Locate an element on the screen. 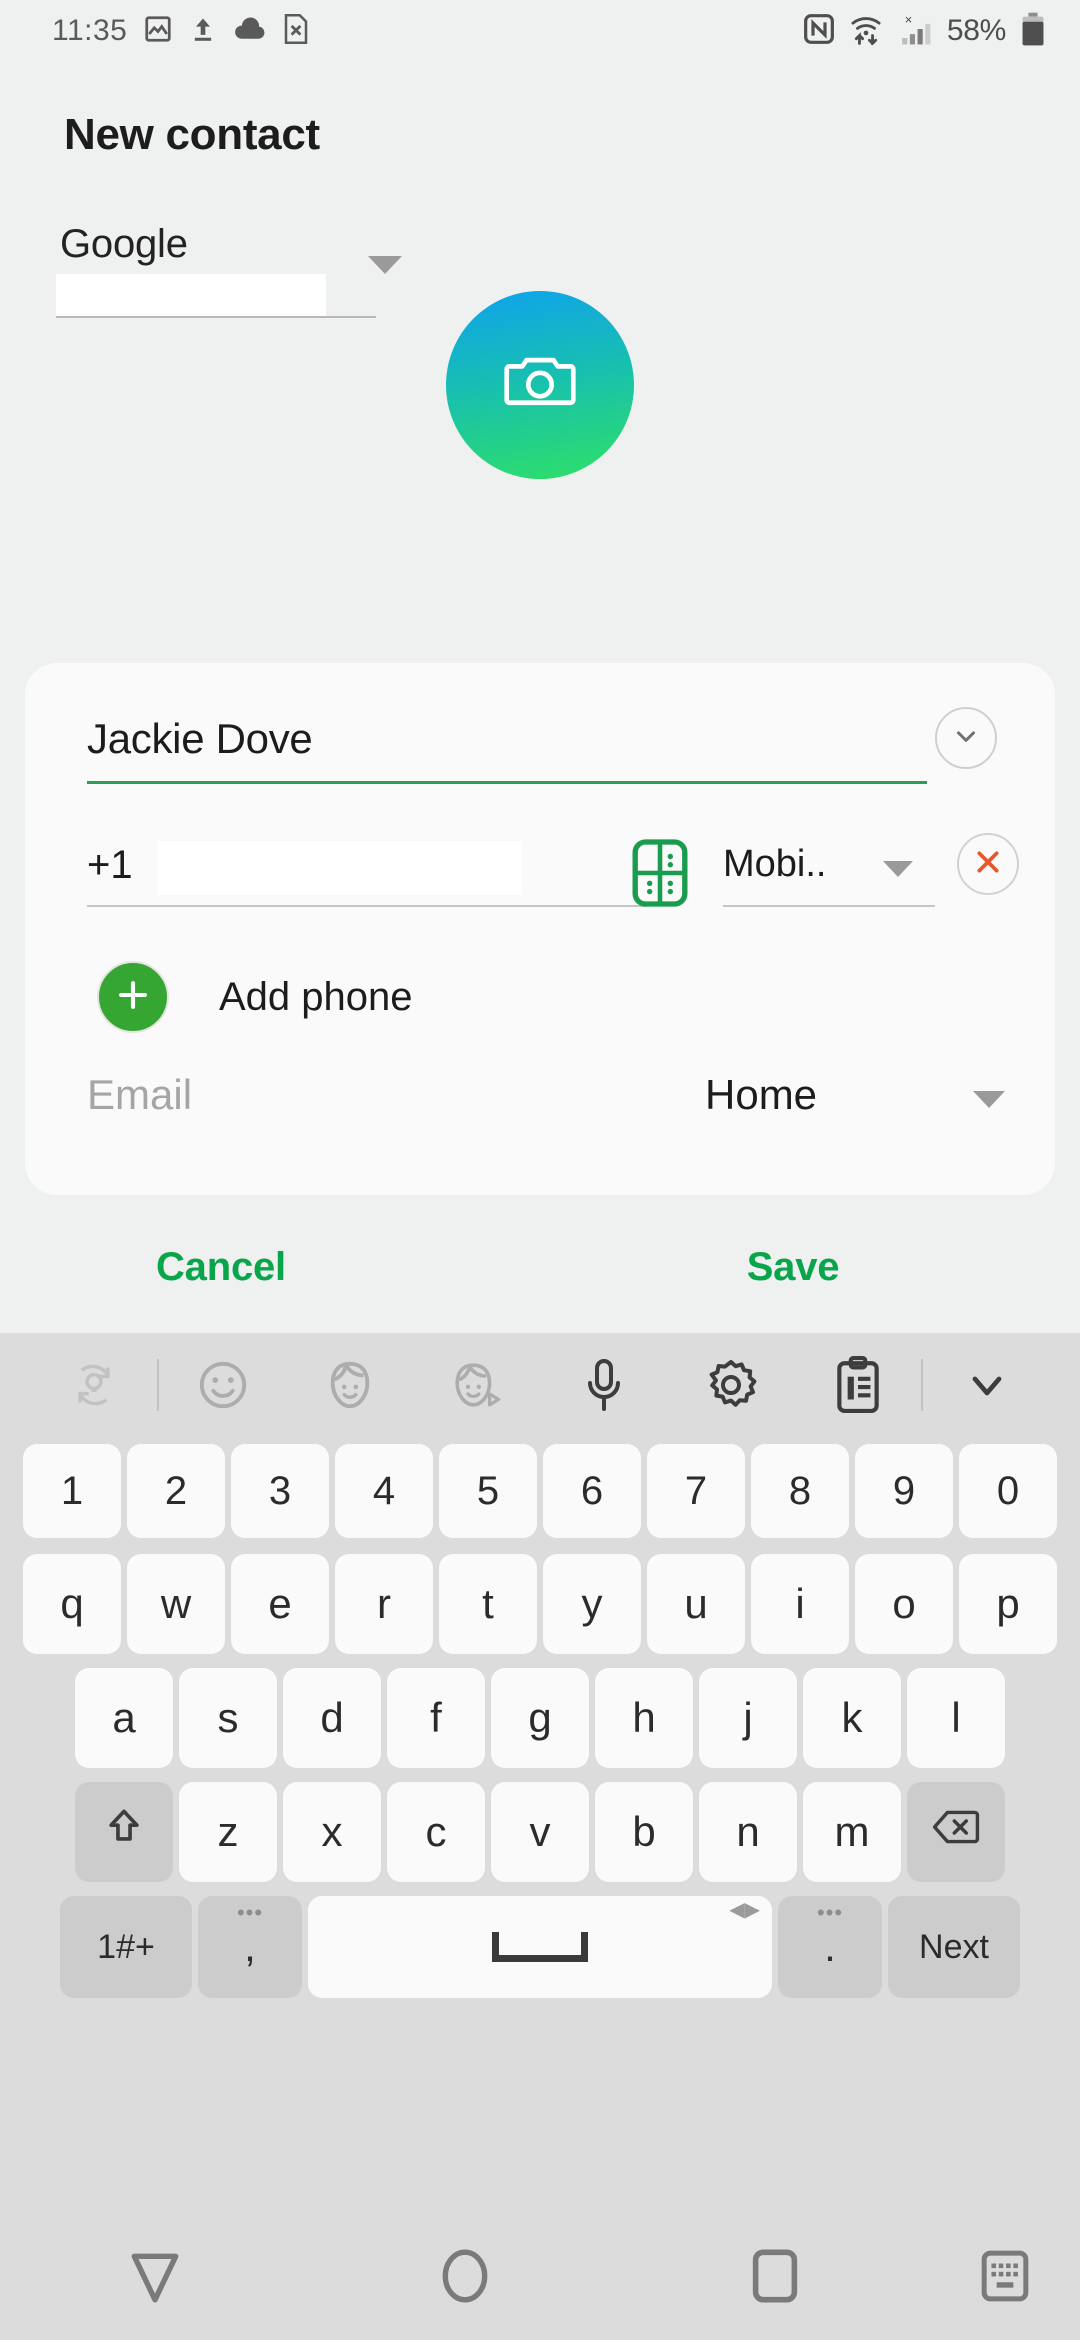  email-type-label: Home is located at coordinates (761, 1095).